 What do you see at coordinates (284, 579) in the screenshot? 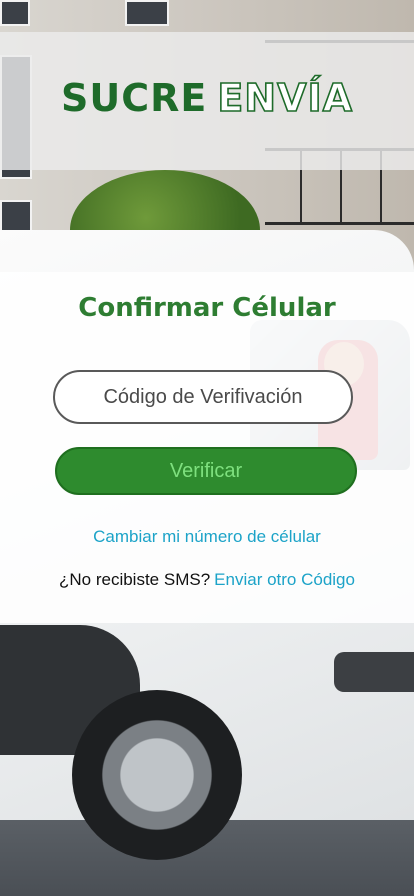
I see `resend-code-link: Enviar otro Código` at bounding box center [284, 579].